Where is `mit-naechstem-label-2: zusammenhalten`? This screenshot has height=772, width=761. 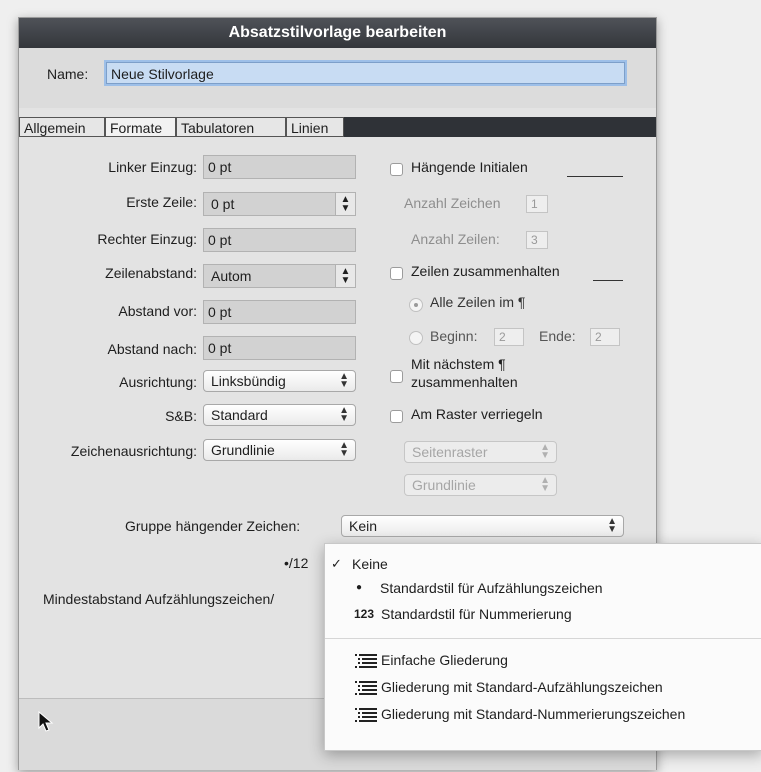 mit-naechstem-label-2: zusammenhalten is located at coordinates (464, 382).